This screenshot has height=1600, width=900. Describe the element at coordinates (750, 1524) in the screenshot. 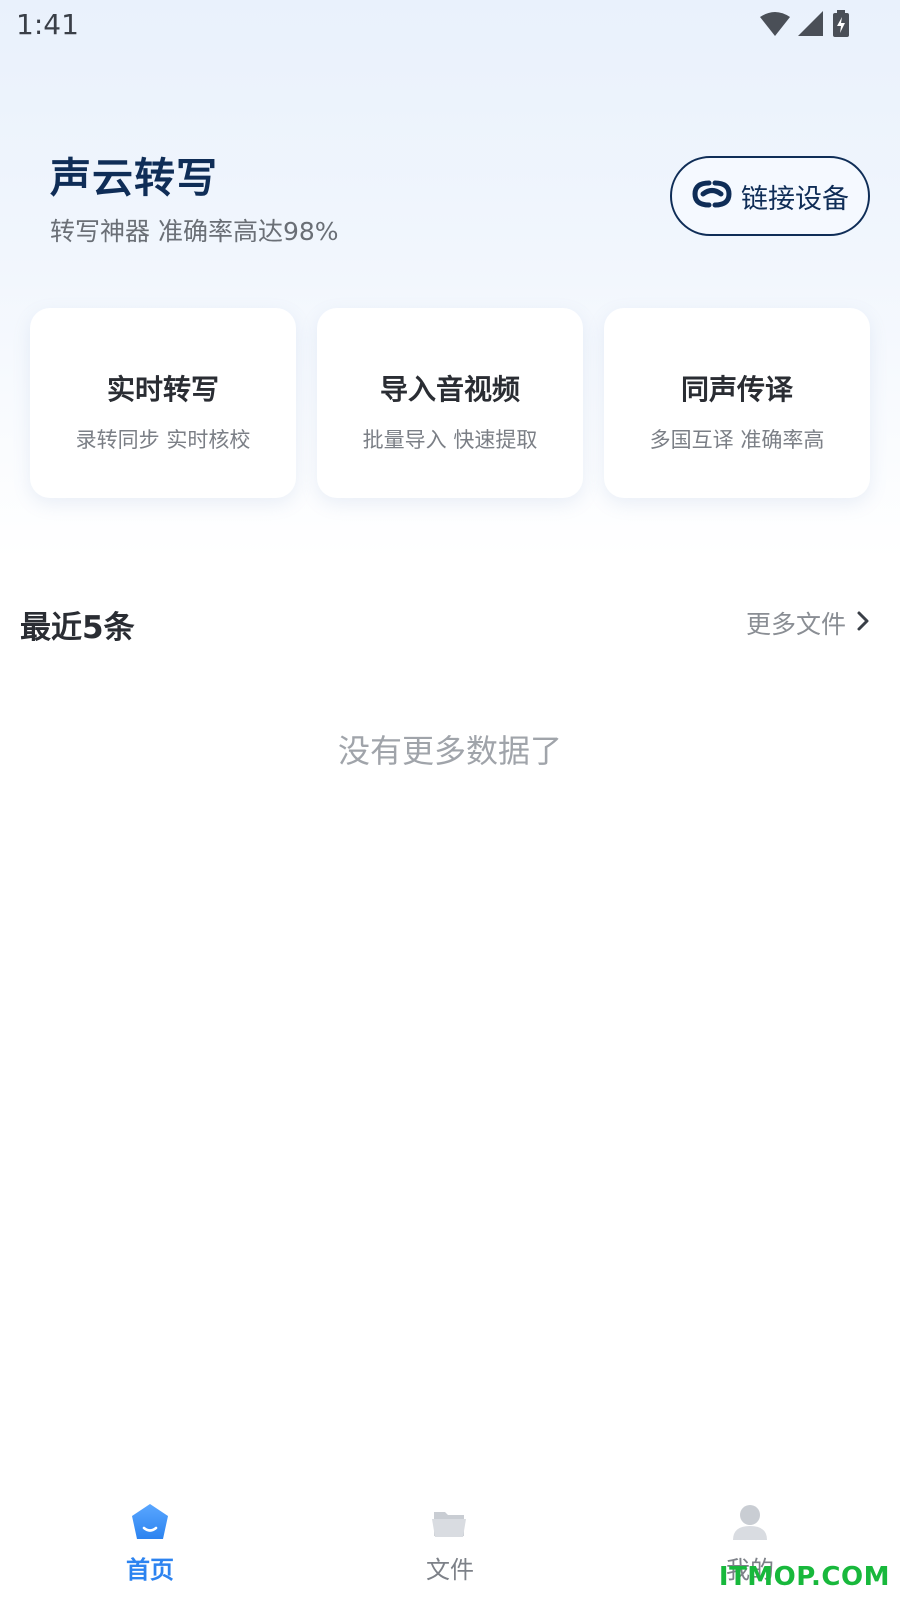

I see `user-icon` at that location.